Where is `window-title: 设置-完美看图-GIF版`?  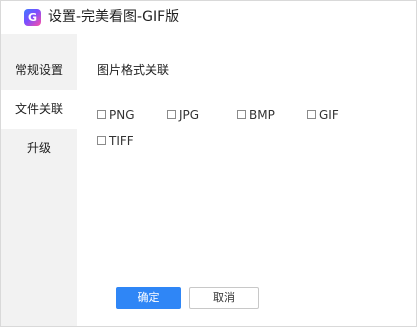 window-title: 设置-完美看图-GIF版 is located at coordinates (114, 17).